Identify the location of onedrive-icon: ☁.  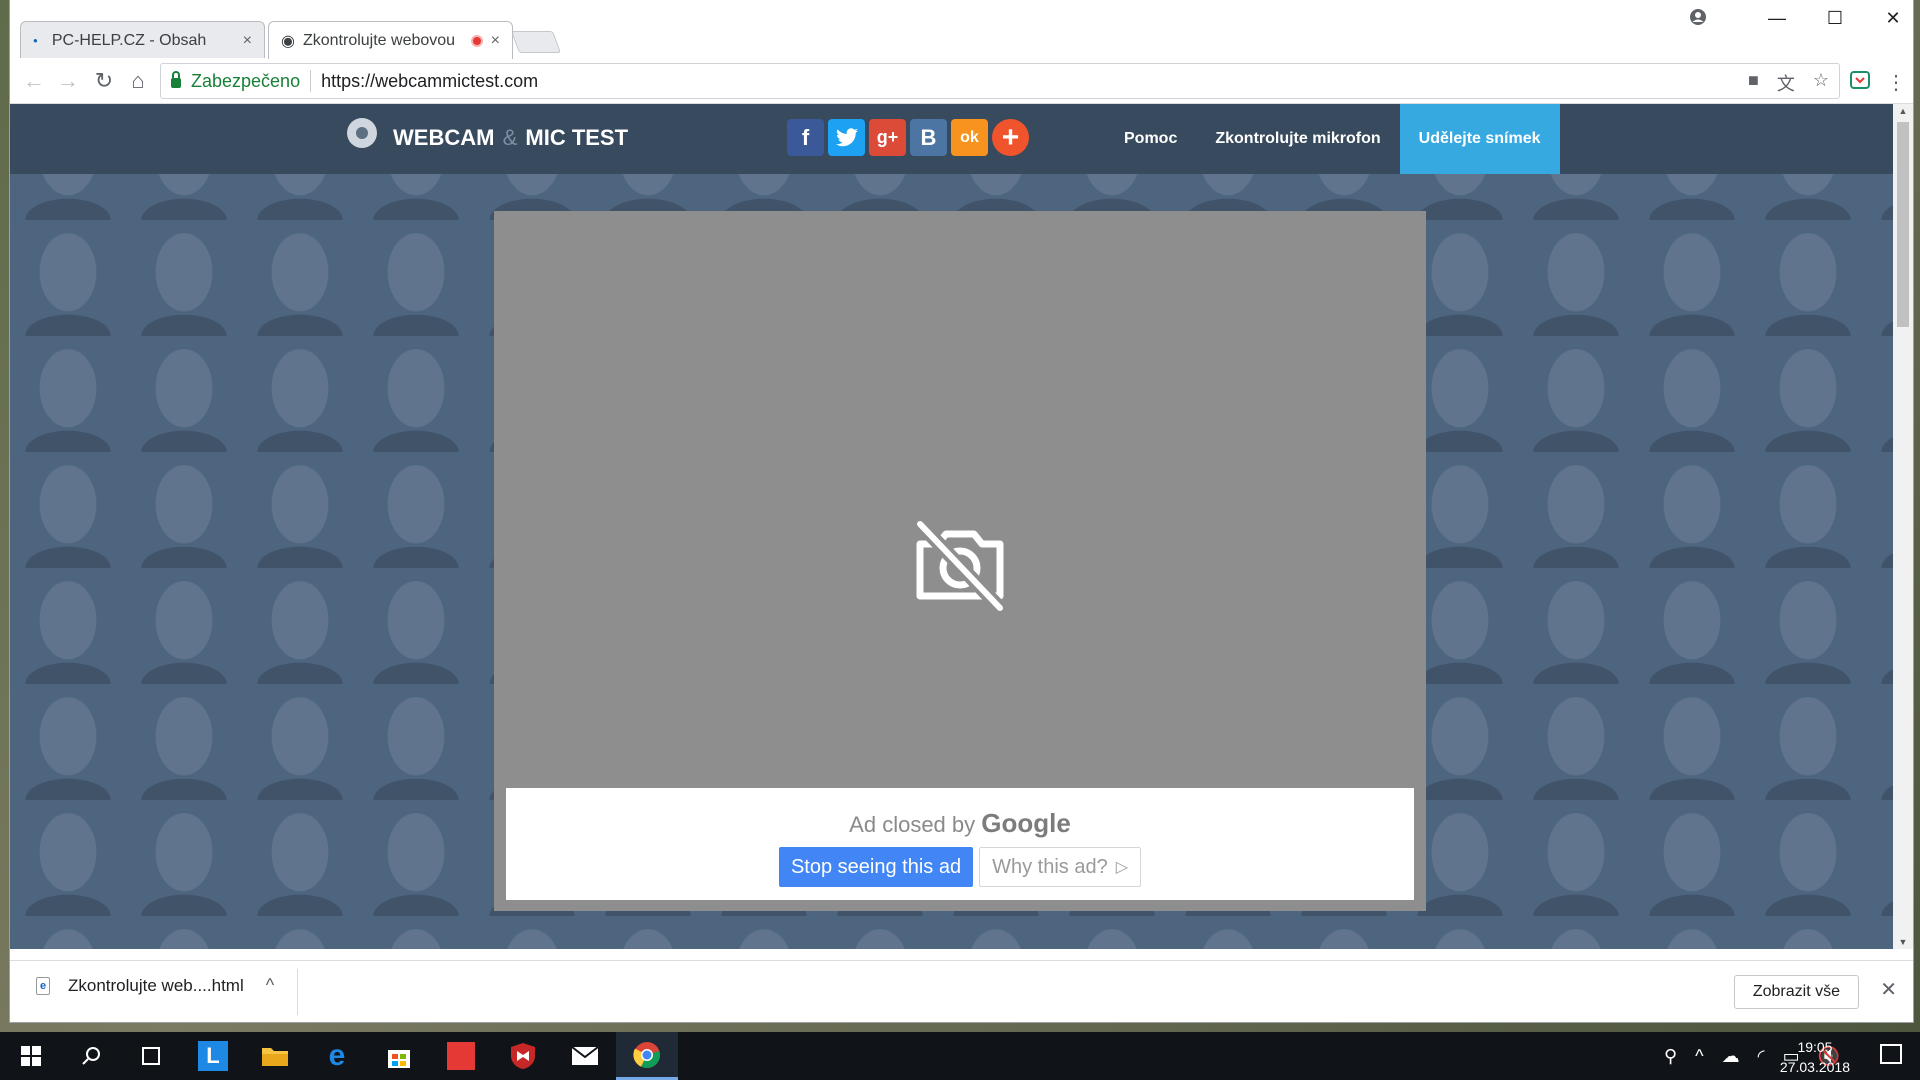
(1731, 1056).